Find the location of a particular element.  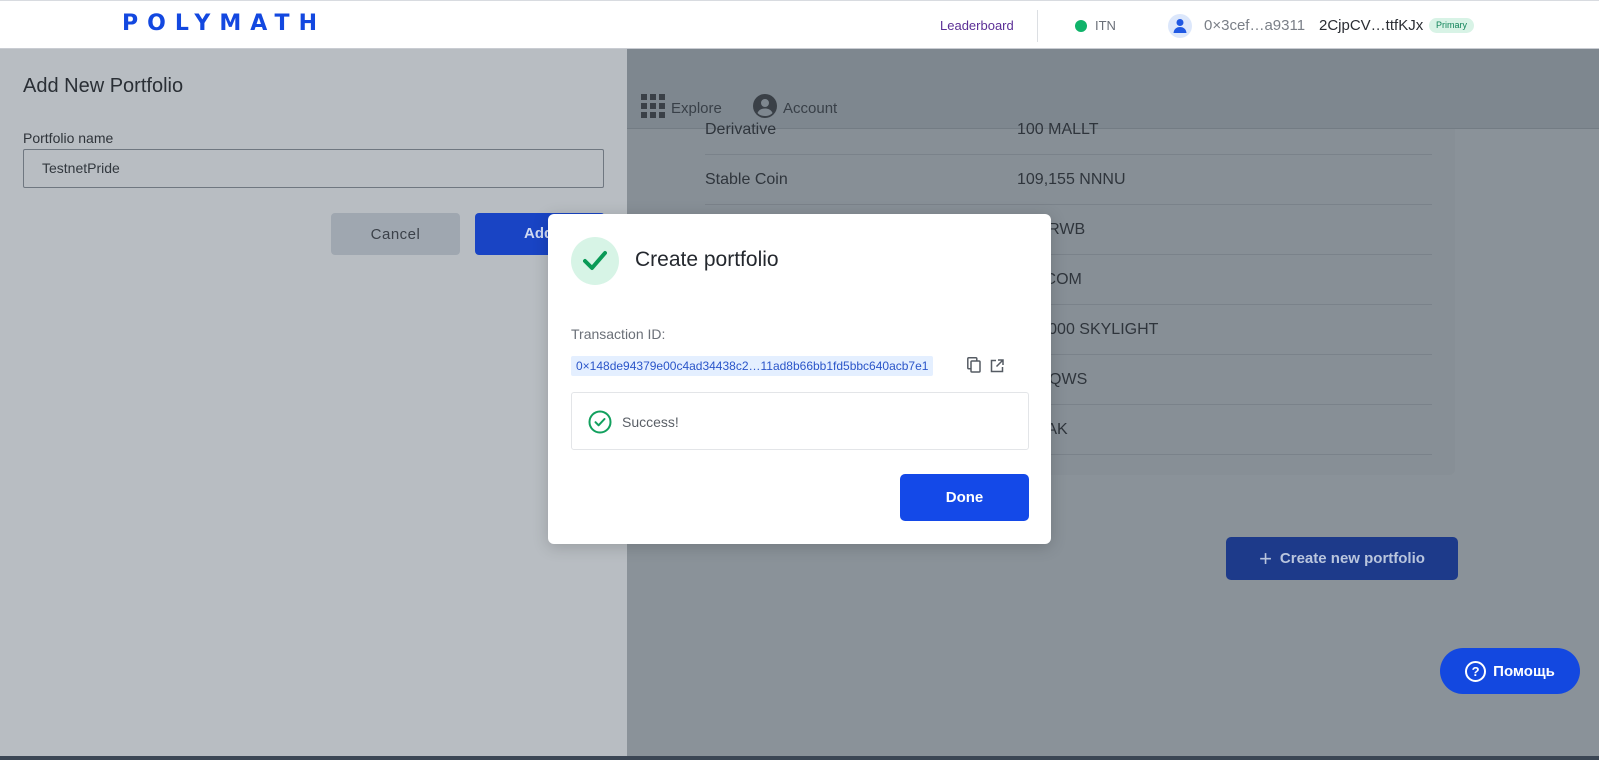

transaction-id-label: Transaction ID: is located at coordinates (618, 334).